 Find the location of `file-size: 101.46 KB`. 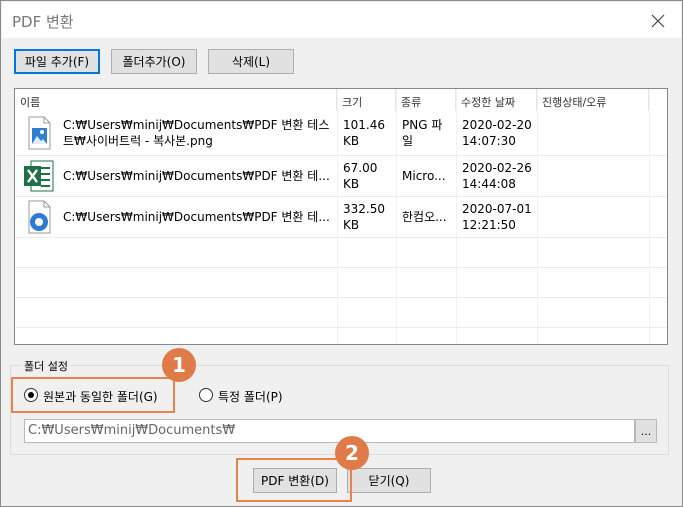

file-size: 101.46 KB is located at coordinates (364, 133).